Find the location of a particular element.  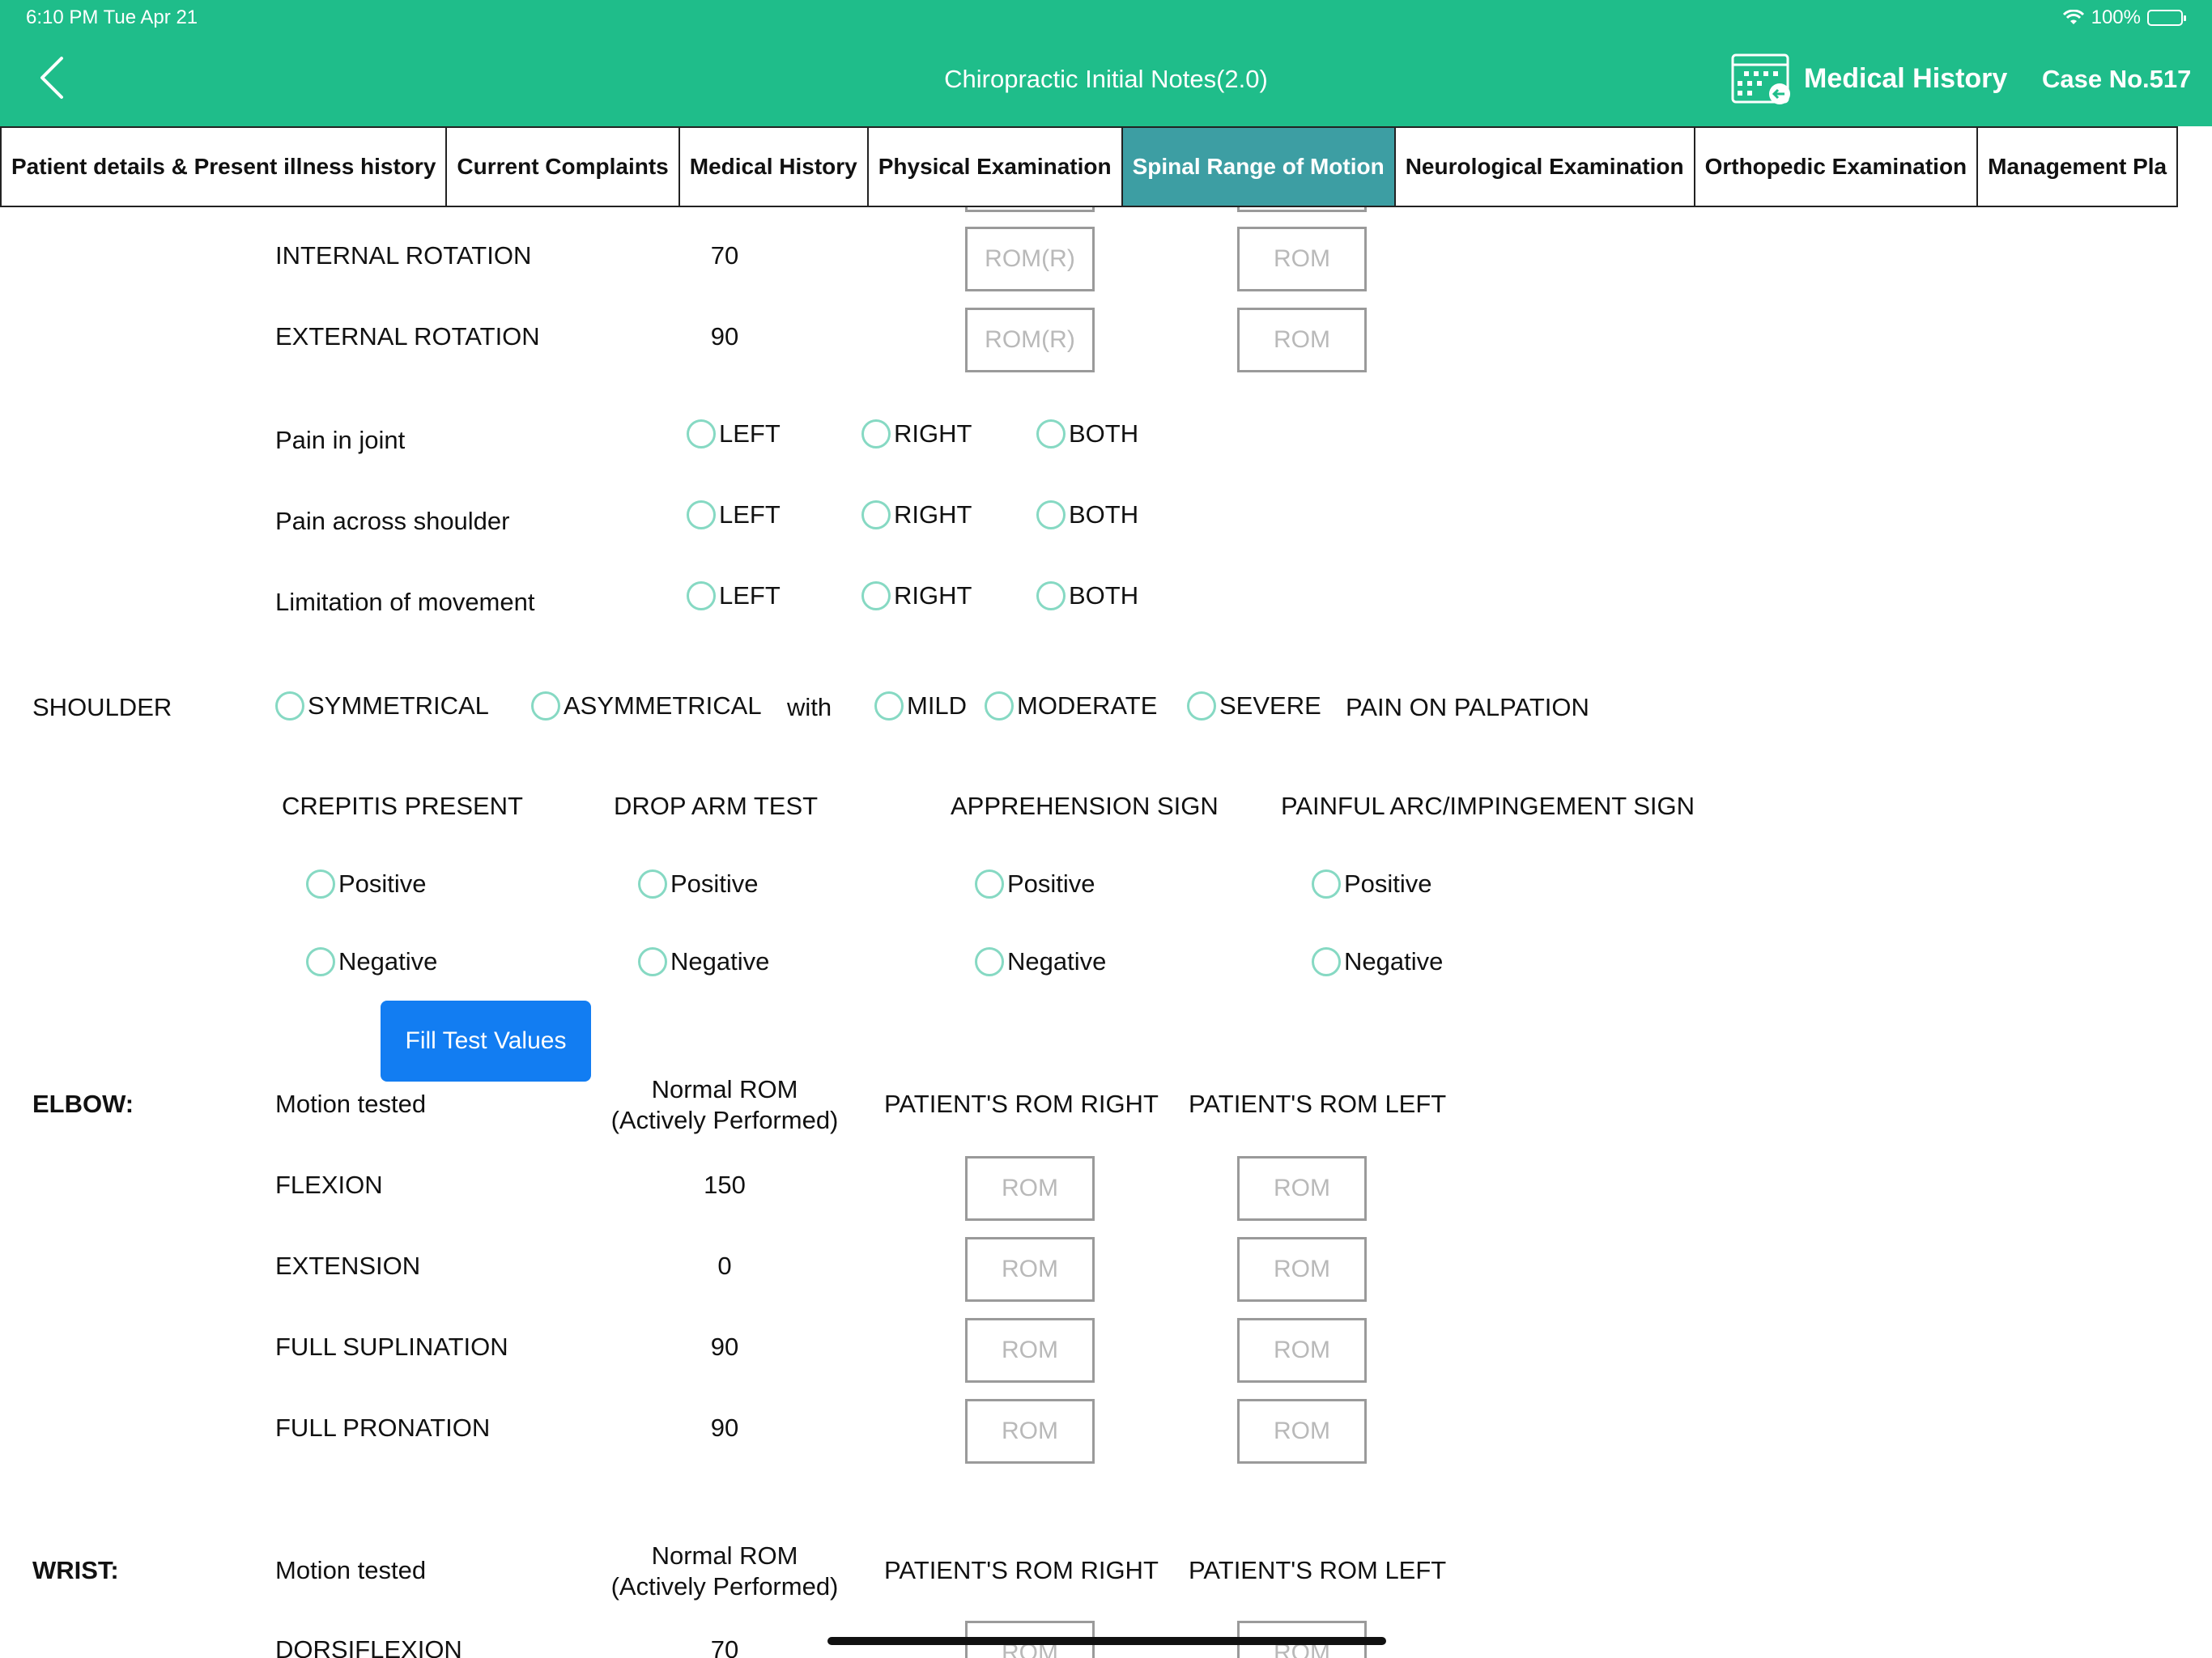

pain-joint-both-radio: BOTH is located at coordinates (1087, 434).